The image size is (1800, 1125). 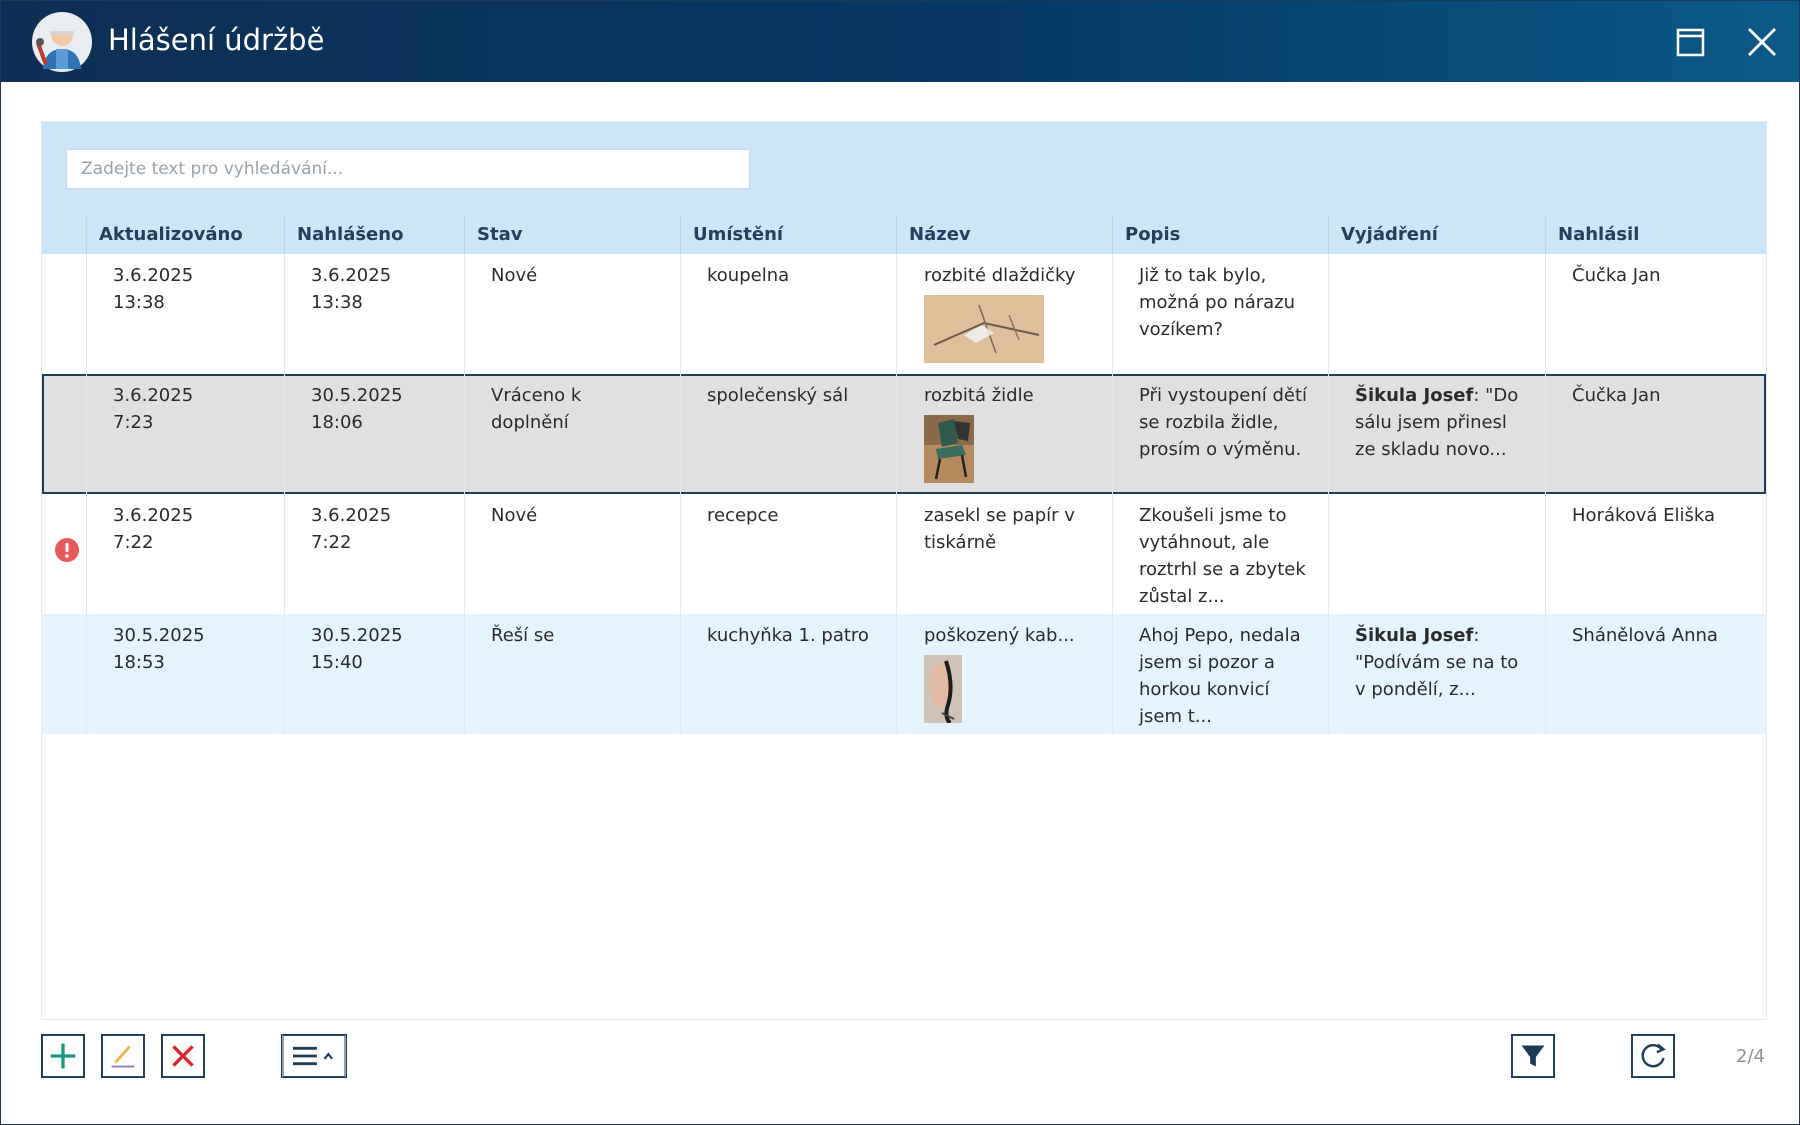 What do you see at coordinates (536, 395) in the screenshot?
I see `status-text: Vráceno k` at bounding box center [536, 395].